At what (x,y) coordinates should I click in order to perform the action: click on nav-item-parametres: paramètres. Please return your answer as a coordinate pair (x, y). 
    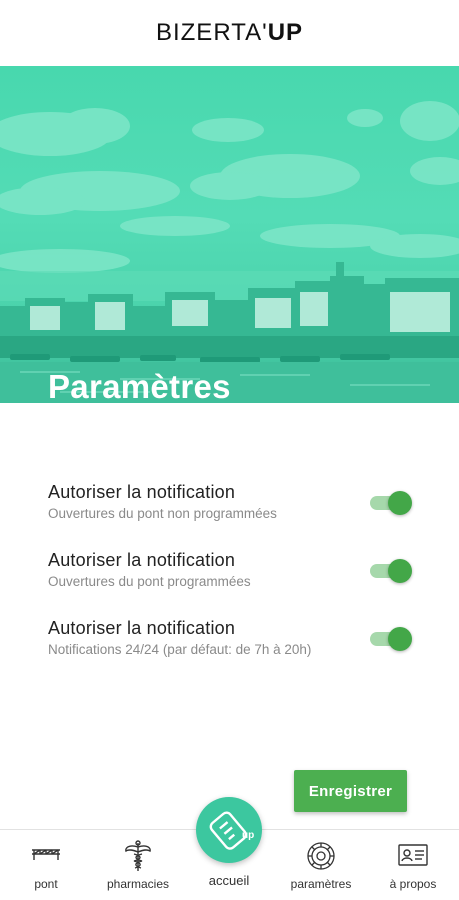
    Looking at the image, I should click on (321, 865).